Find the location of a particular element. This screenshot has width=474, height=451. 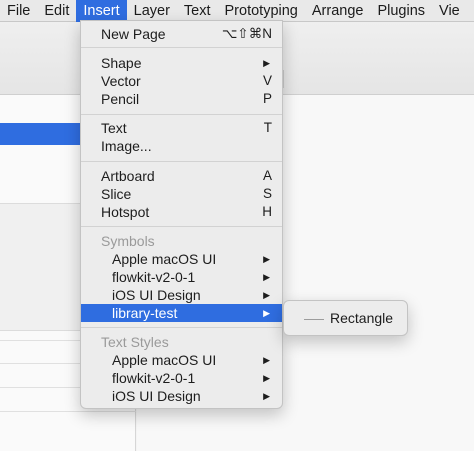

menu-item-hotspot: Hotspot H is located at coordinates (181, 212).